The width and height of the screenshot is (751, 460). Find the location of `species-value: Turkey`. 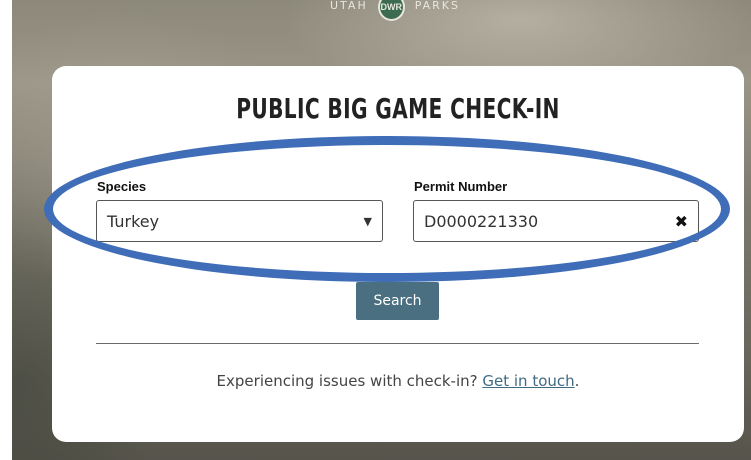

species-value: Turkey is located at coordinates (133, 221).